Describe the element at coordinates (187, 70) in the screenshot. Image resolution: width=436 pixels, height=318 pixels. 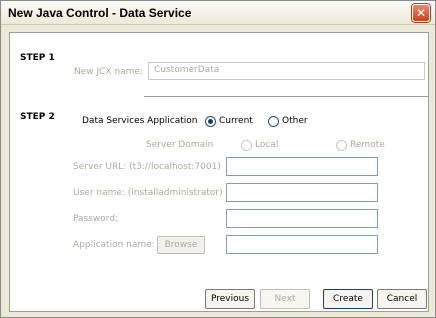
I see `jcx-name-value: CustomerData` at that location.